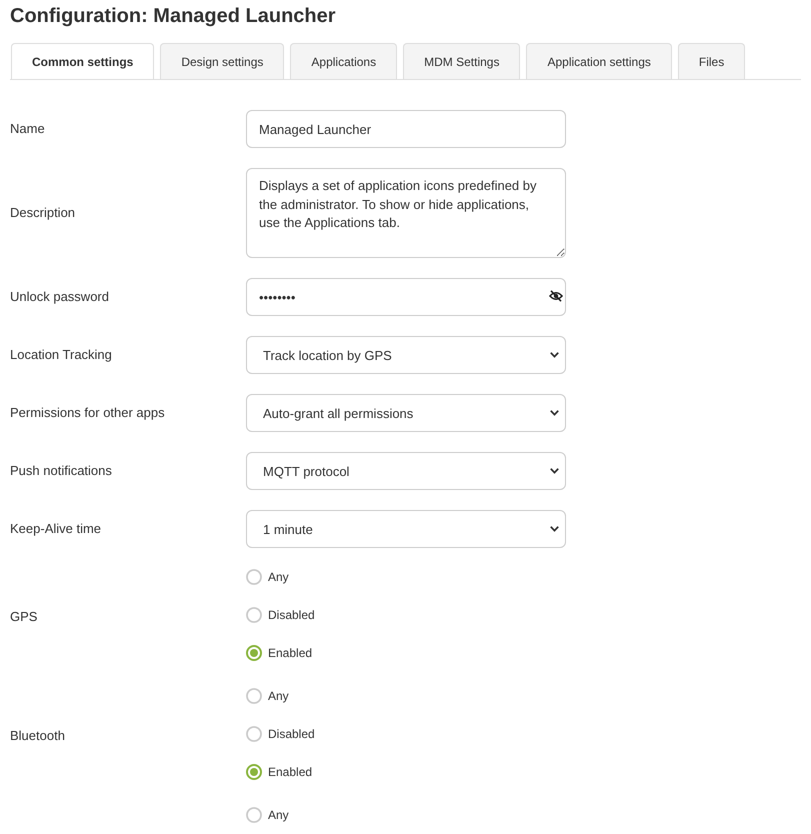 The image size is (811, 834). What do you see at coordinates (59, 297) in the screenshot?
I see `field-label: Unlock password` at bounding box center [59, 297].